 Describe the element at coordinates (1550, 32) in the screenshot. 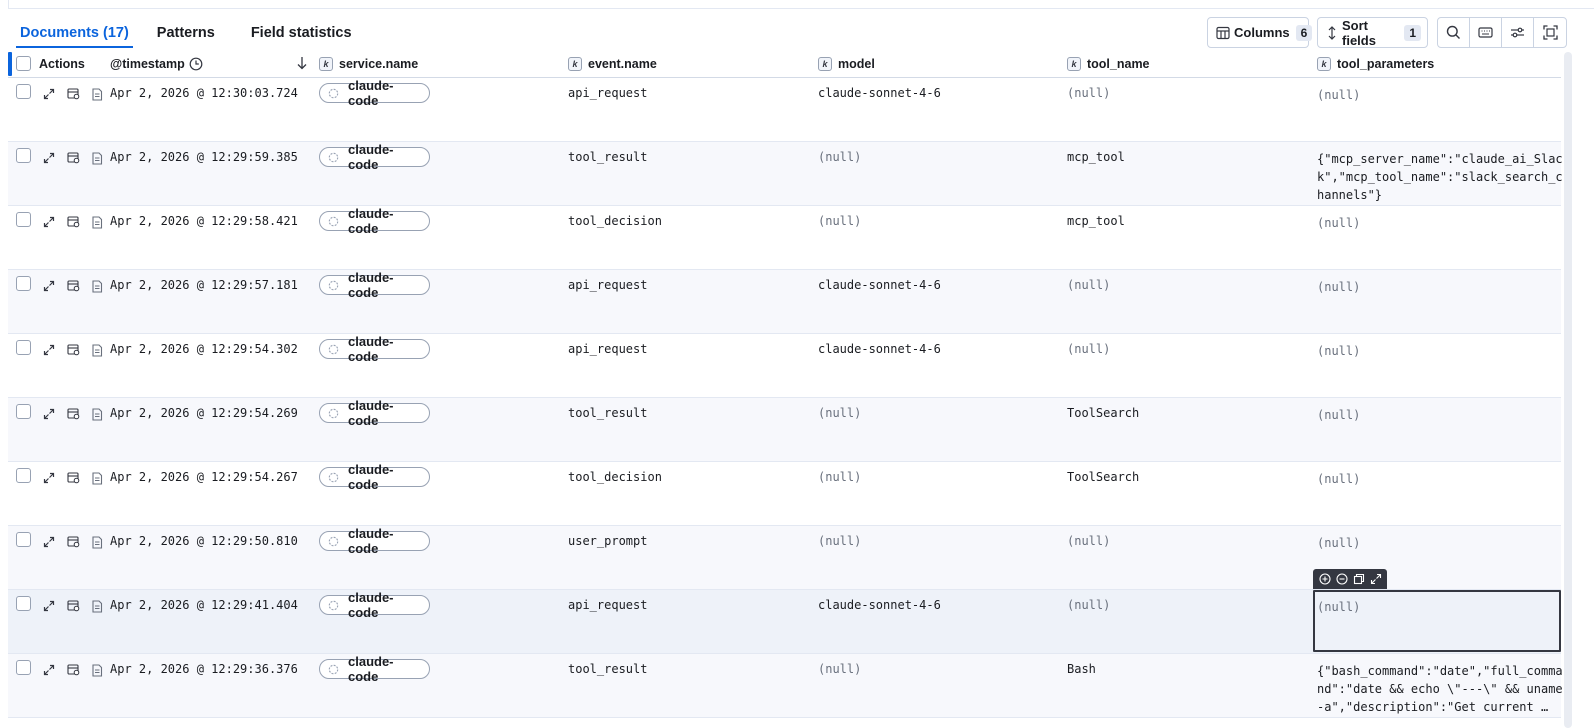

I see `fullscreen-icon` at that location.